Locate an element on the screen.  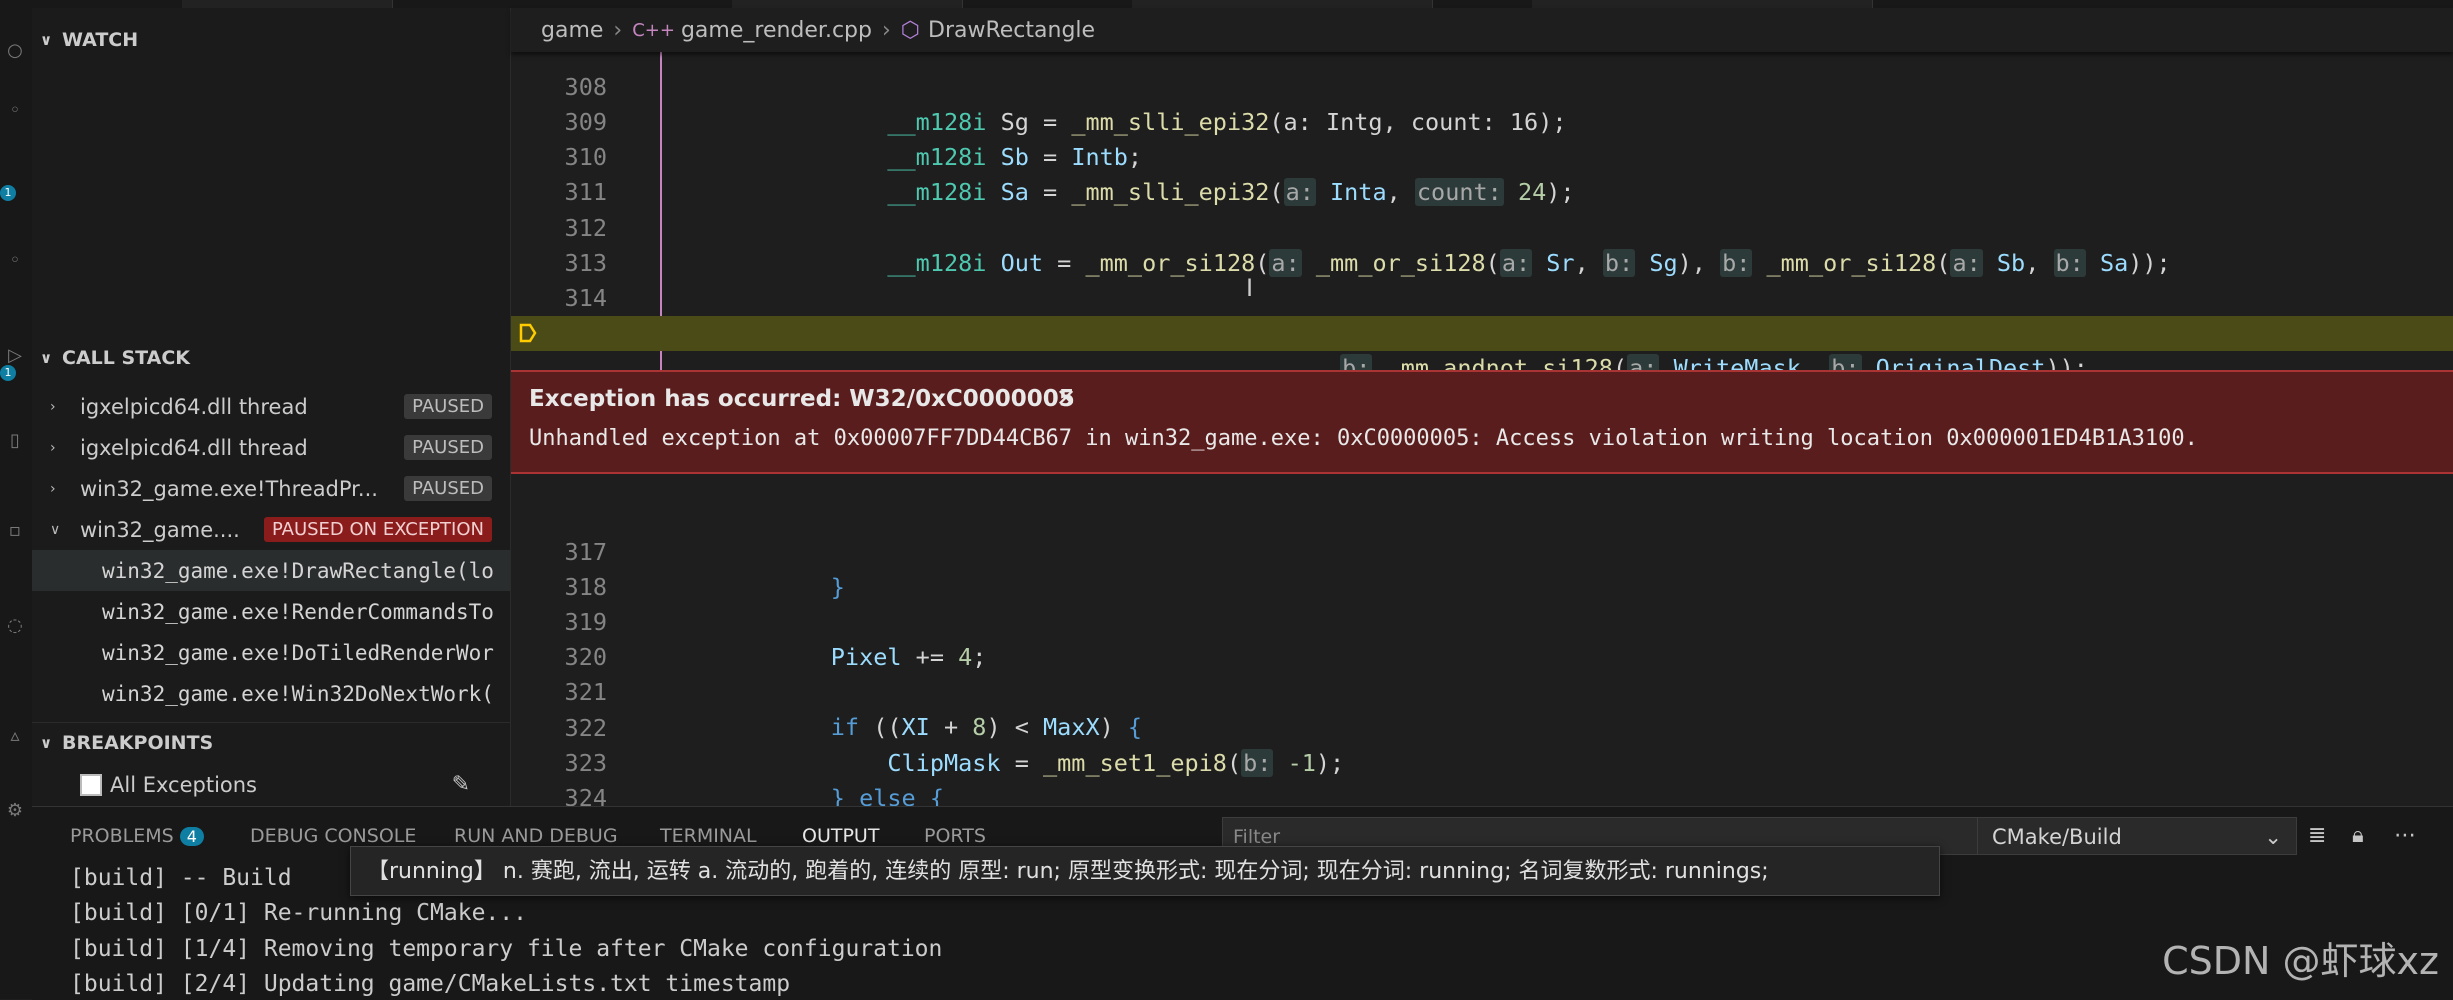
breakpoints-section-header: ∨ BREAKPOINTS is located at coordinates (271, 742).